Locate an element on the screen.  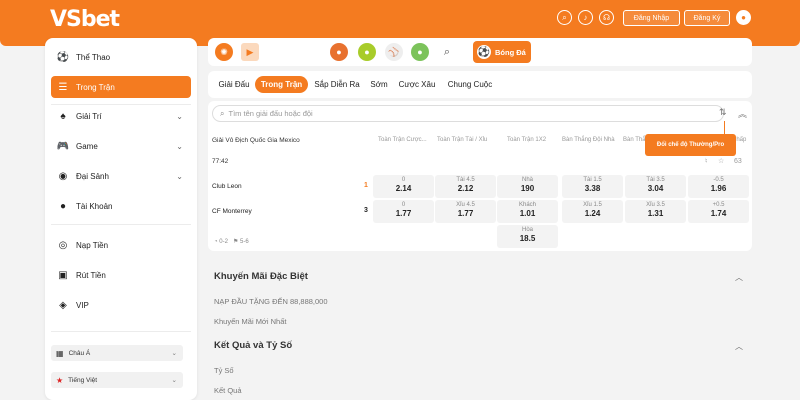
odd-button: 0 2.14 is located at coordinates (403, 186).